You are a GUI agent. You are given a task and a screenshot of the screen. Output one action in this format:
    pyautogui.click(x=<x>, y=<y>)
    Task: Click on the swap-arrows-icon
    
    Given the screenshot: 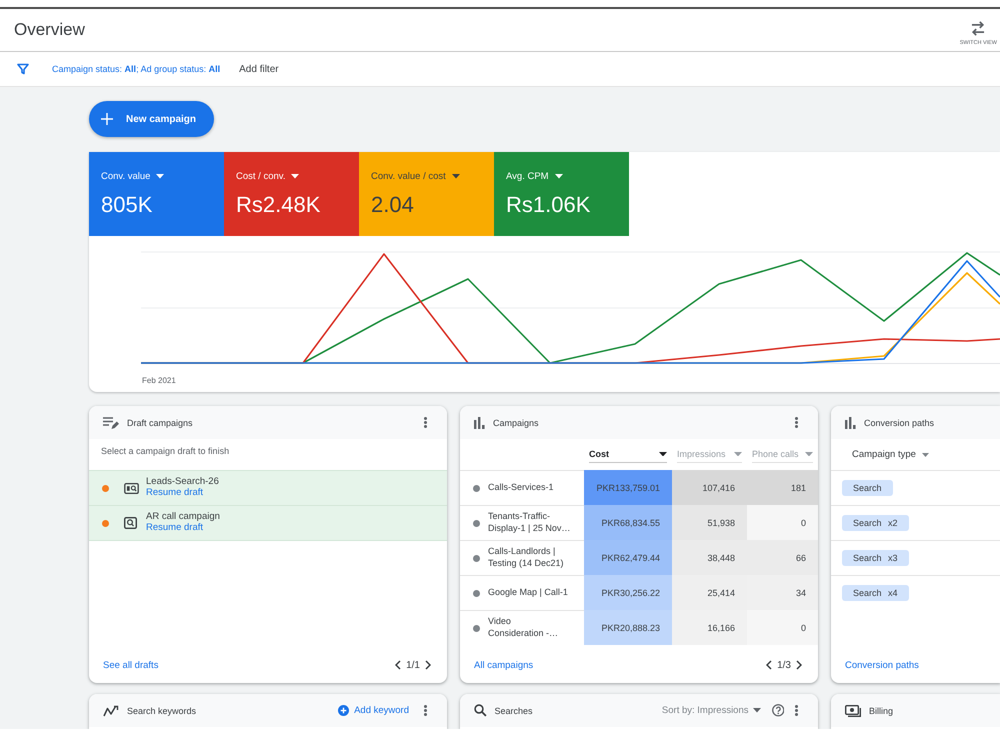 What is the action you would take?
    pyautogui.click(x=978, y=28)
    